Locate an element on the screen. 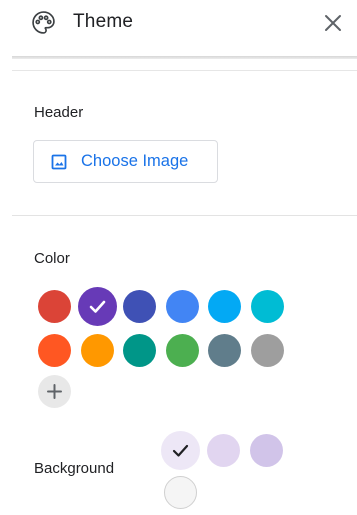 This screenshot has width=357, height=515. choose-image-label: Choose Image is located at coordinates (135, 161).